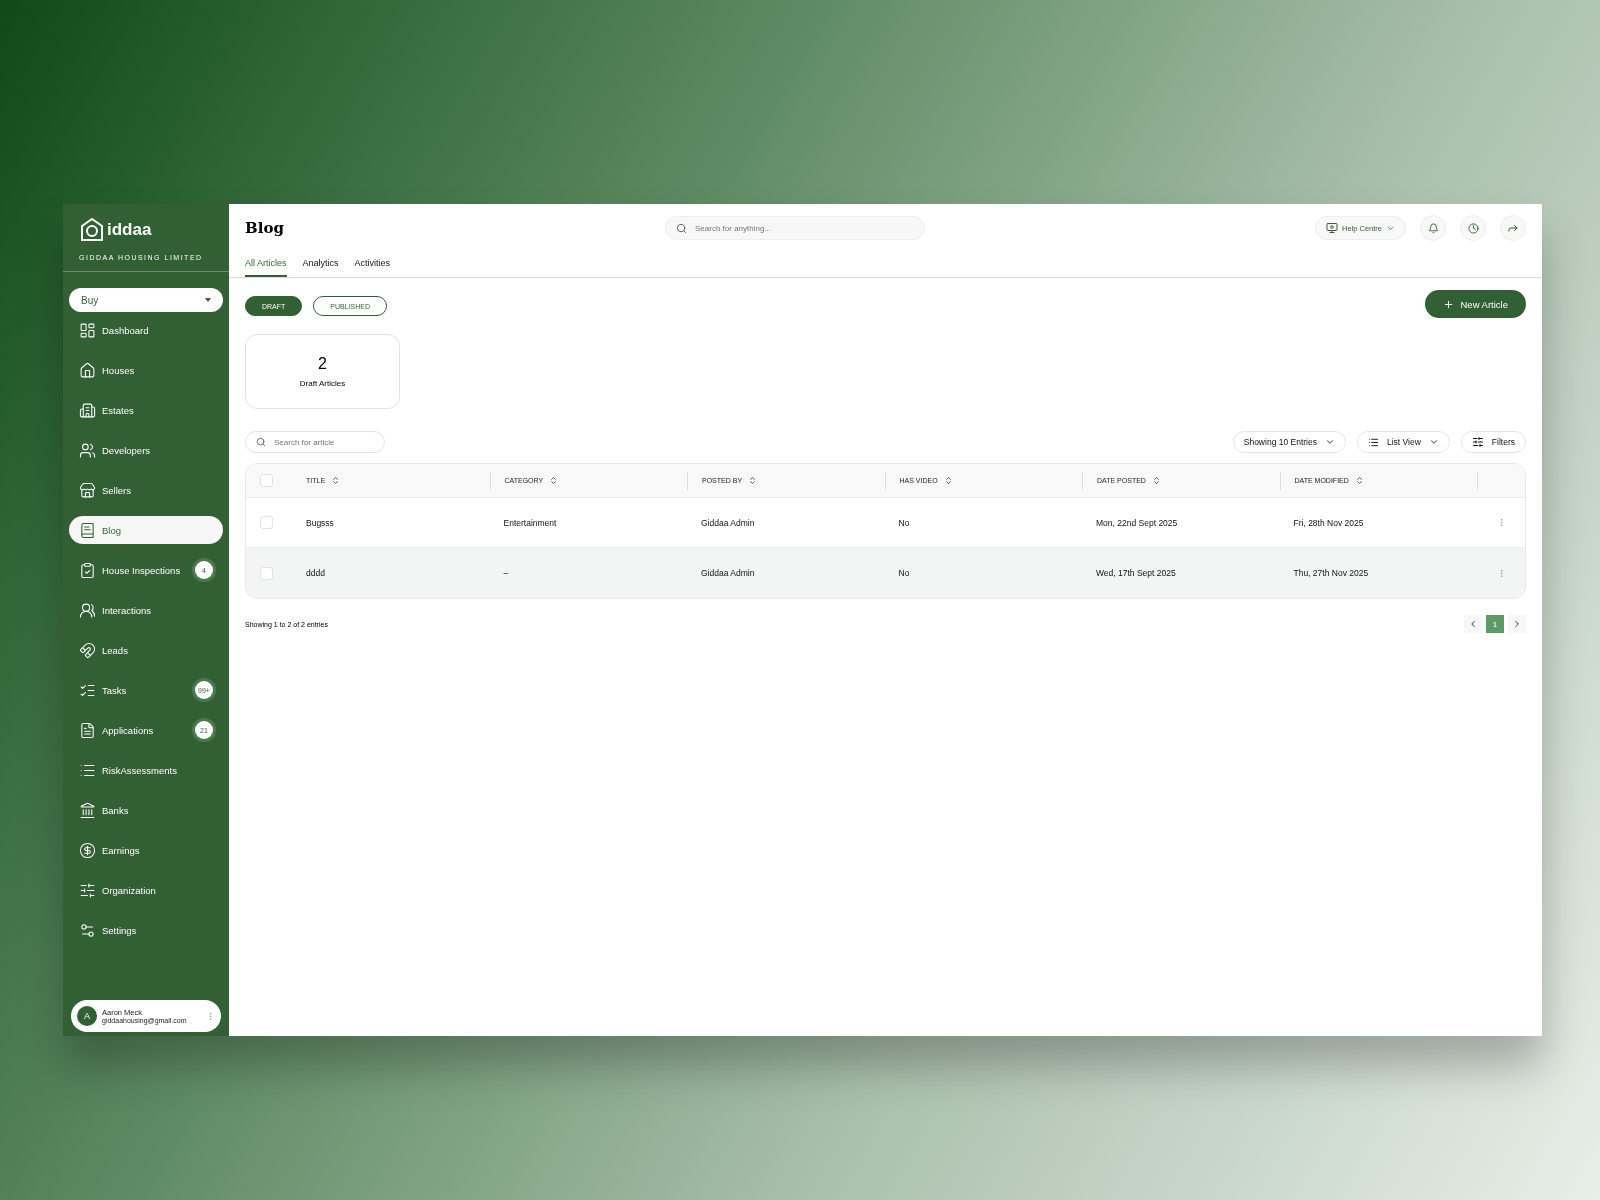 This screenshot has width=1600, height=1200. What do you see at coordinates (87, 530) in the screenshot?
I see `book-icon` at bounding box center [87, 530].